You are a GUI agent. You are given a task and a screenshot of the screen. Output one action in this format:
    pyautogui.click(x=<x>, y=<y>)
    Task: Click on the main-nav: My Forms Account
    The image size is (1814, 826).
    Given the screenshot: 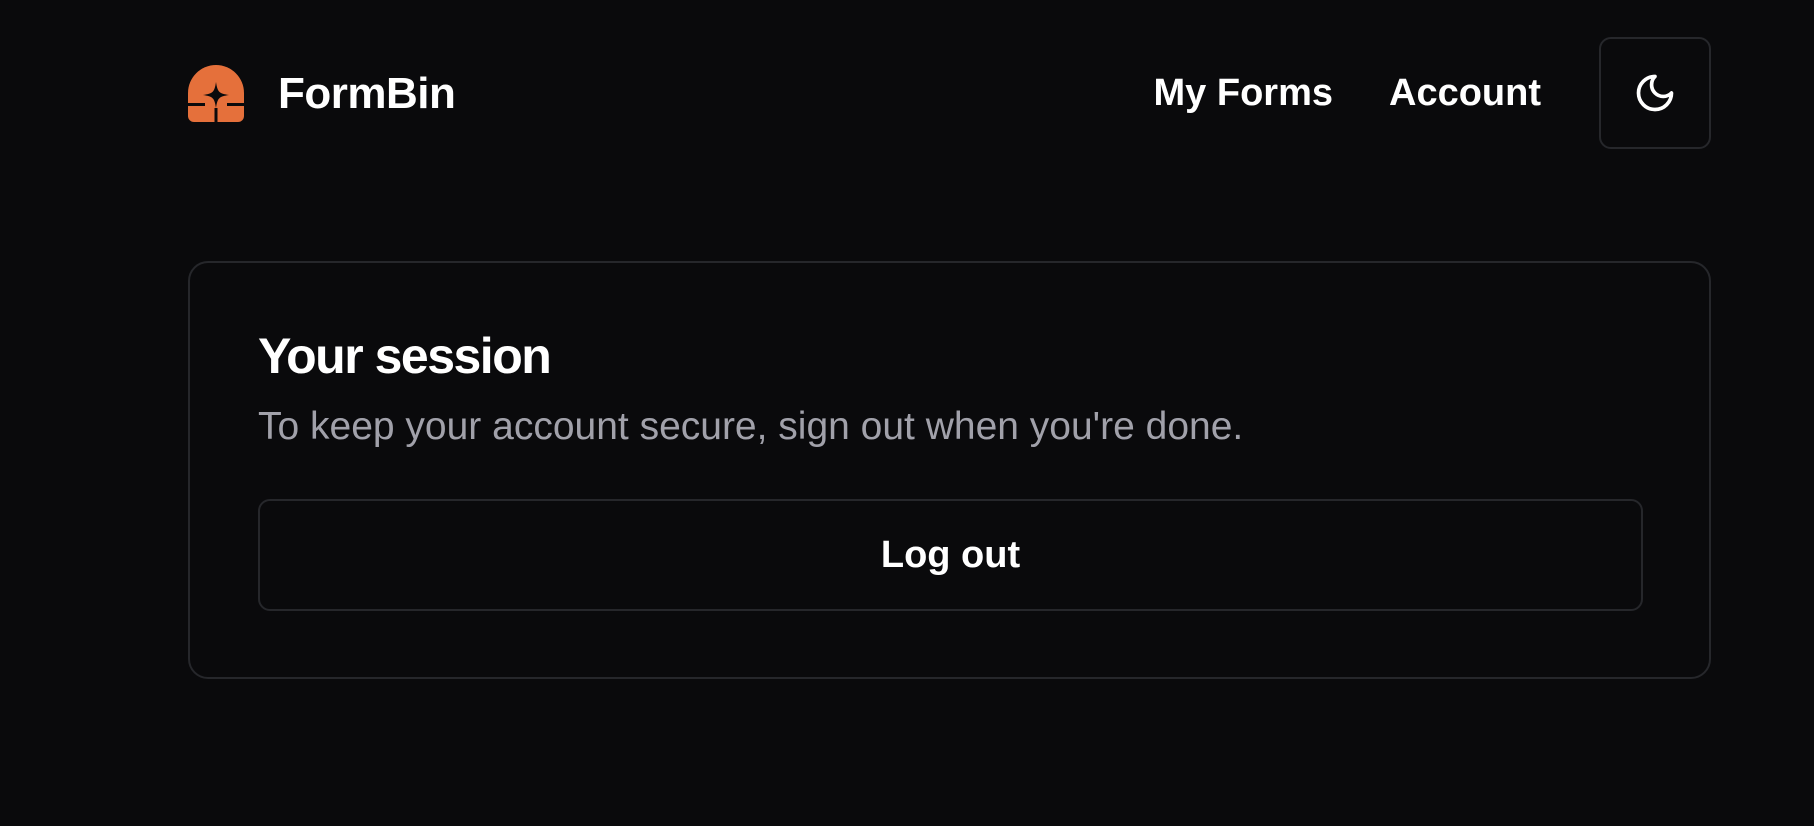 What is the action you would take?
    pyautogui.click(x=1432, y=93)
    